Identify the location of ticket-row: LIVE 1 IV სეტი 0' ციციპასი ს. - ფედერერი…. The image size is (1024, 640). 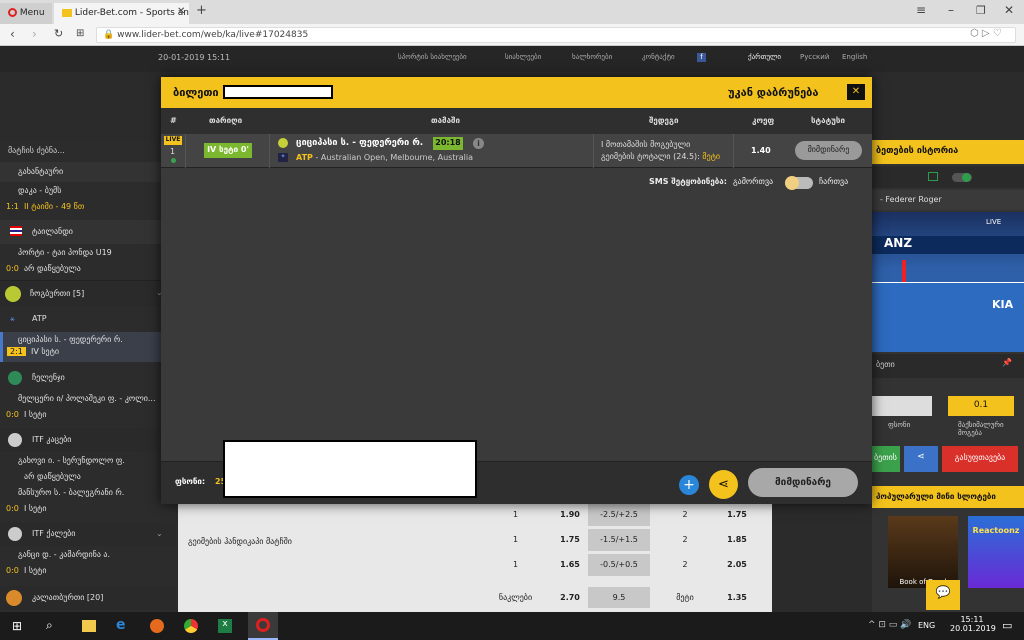
(516, 151).